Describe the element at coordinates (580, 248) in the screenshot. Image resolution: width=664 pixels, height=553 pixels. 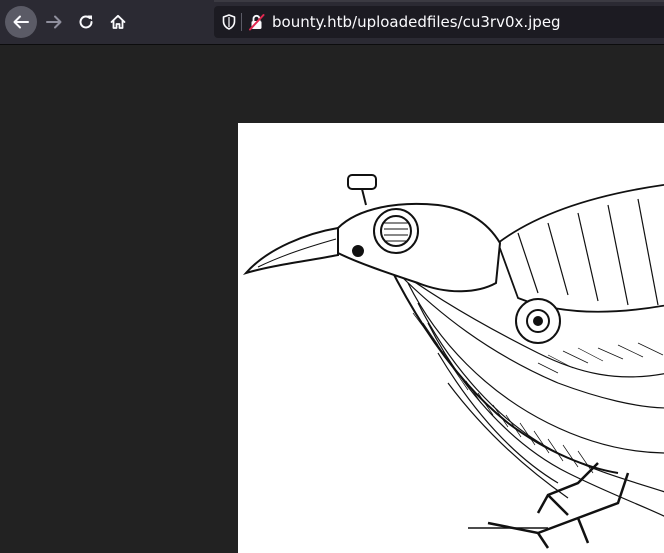
I see `back-armor` at that location.